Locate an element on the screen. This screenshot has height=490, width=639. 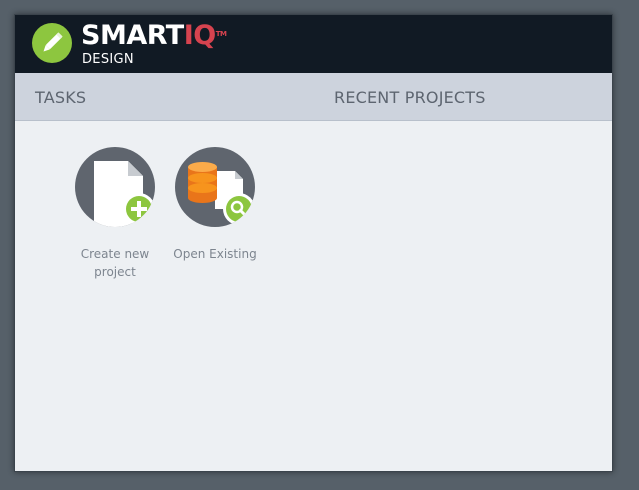
trademark: TM is located at coordinates (221, 34).